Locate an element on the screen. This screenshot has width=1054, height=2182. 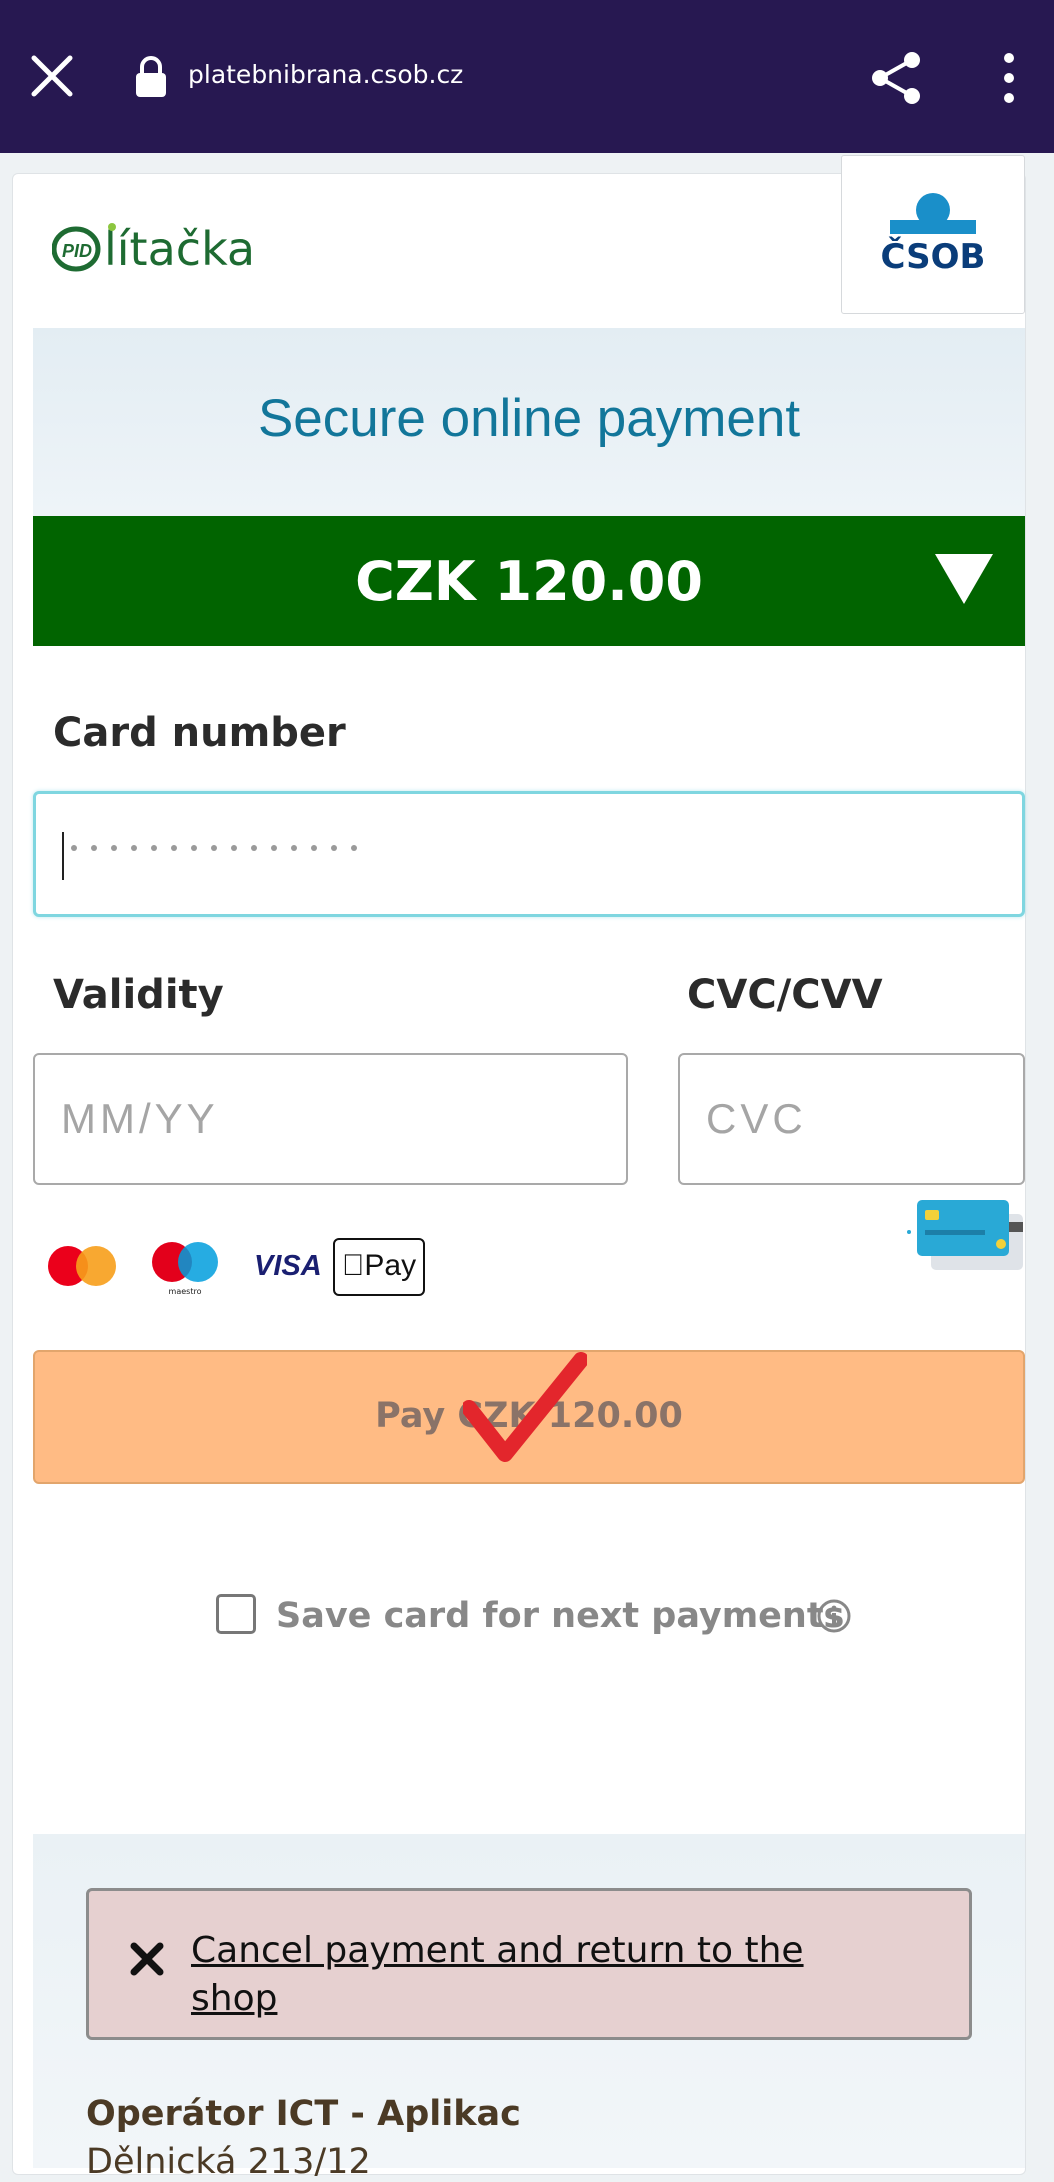
csob-logo: ČSOB is located at coordinates (933, 234).